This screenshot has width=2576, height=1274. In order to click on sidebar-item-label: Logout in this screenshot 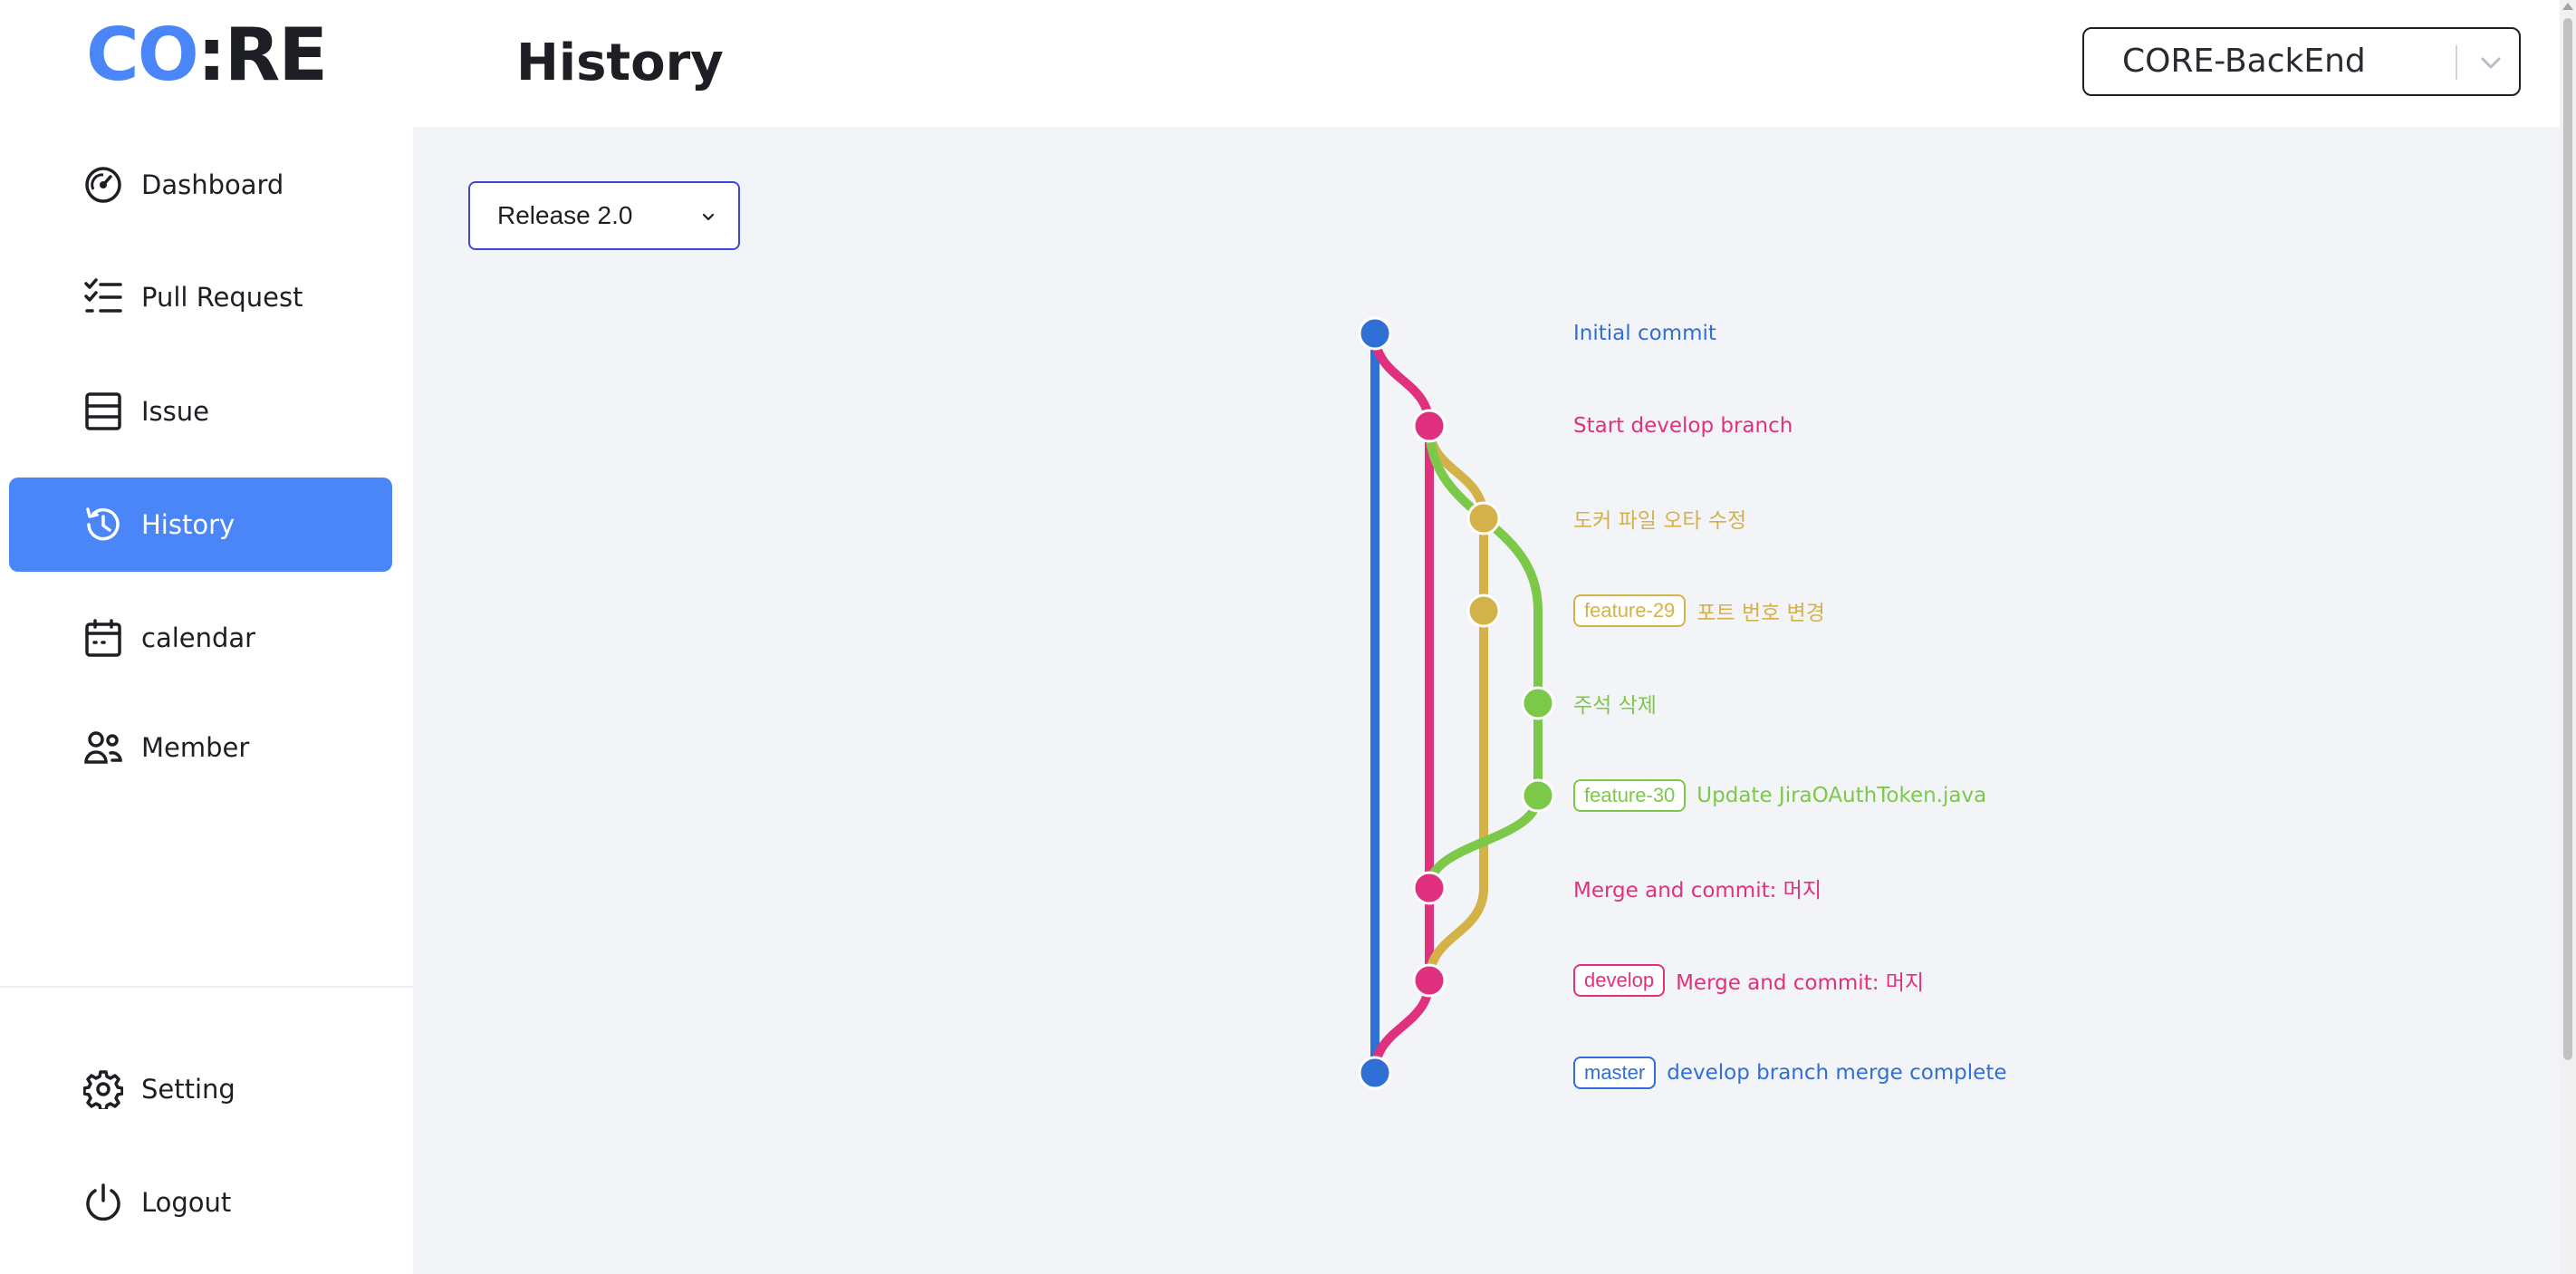, I will do `click(186, 1203)`.